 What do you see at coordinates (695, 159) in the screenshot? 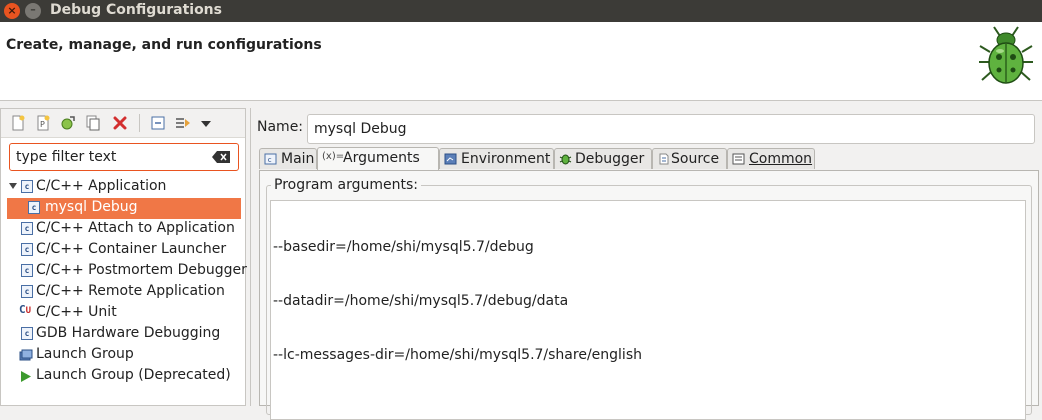
I see `tab-label: Source` at bounding box center [695, 159].